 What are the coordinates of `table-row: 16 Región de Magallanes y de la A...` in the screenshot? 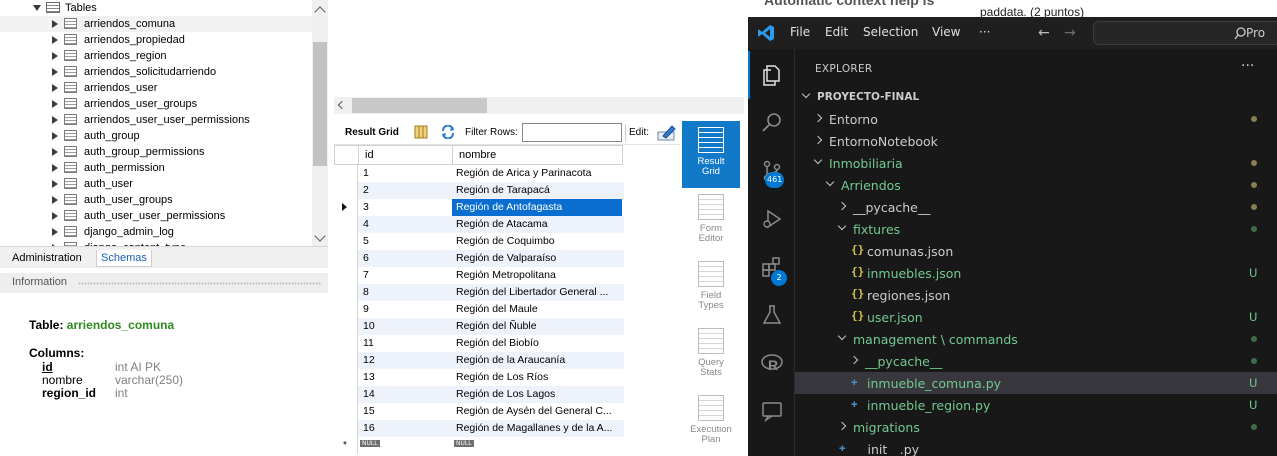 It's located at (479, 428).